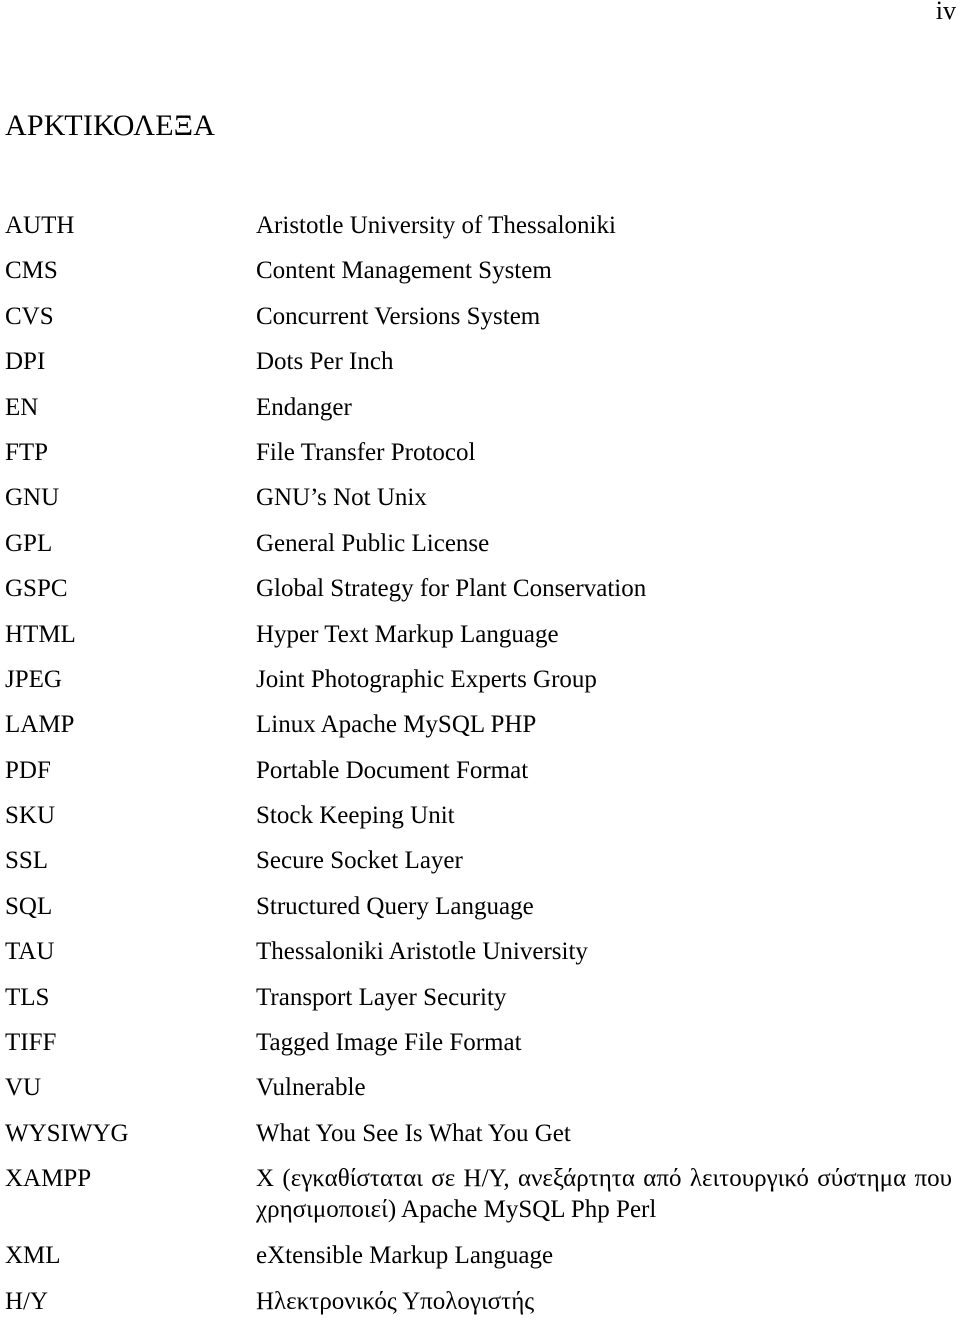 The width and height of the screenshot is (960, 1331). What do you see at coordinates (40, 725) in the screenshot?
I see `abbreviation-term: LAMP` at bounding box center [40, 725].